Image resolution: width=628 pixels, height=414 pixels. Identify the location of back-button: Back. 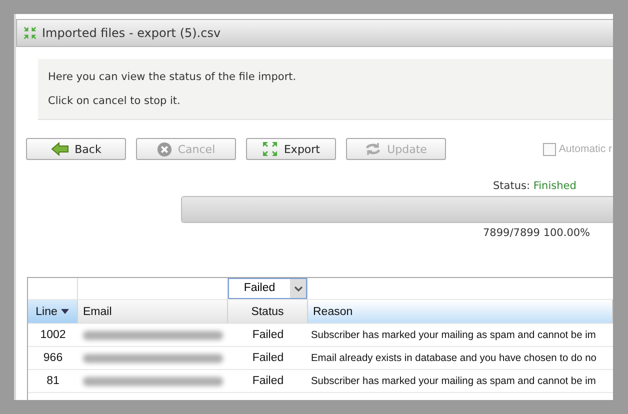
(76, 149).